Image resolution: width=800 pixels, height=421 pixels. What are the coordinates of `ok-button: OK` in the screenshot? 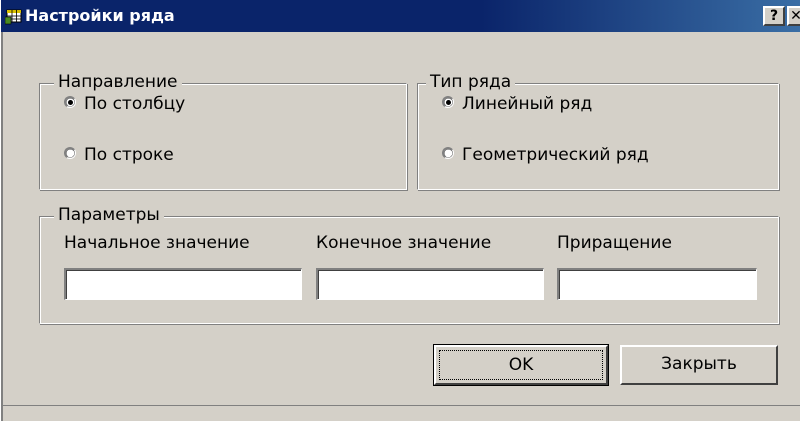 It's located at (521, 365).